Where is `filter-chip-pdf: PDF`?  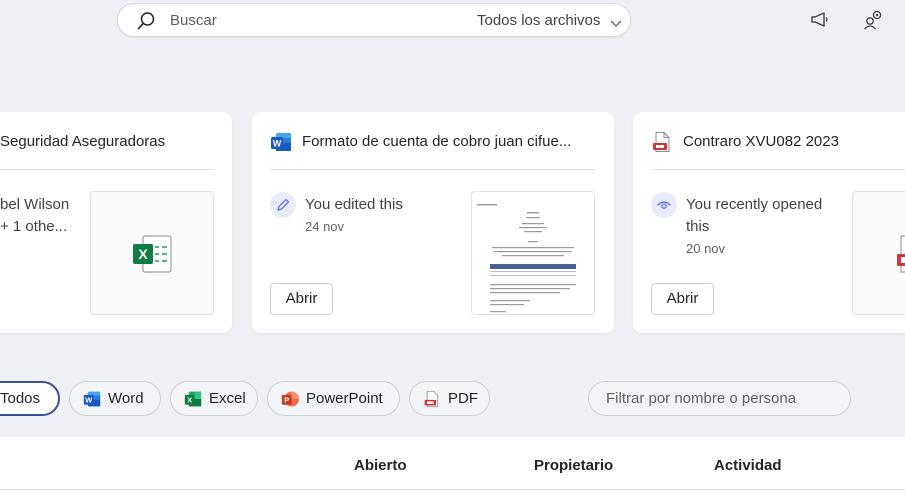
filter-chip-pdf: PDF is located at coordinates (449, 398).